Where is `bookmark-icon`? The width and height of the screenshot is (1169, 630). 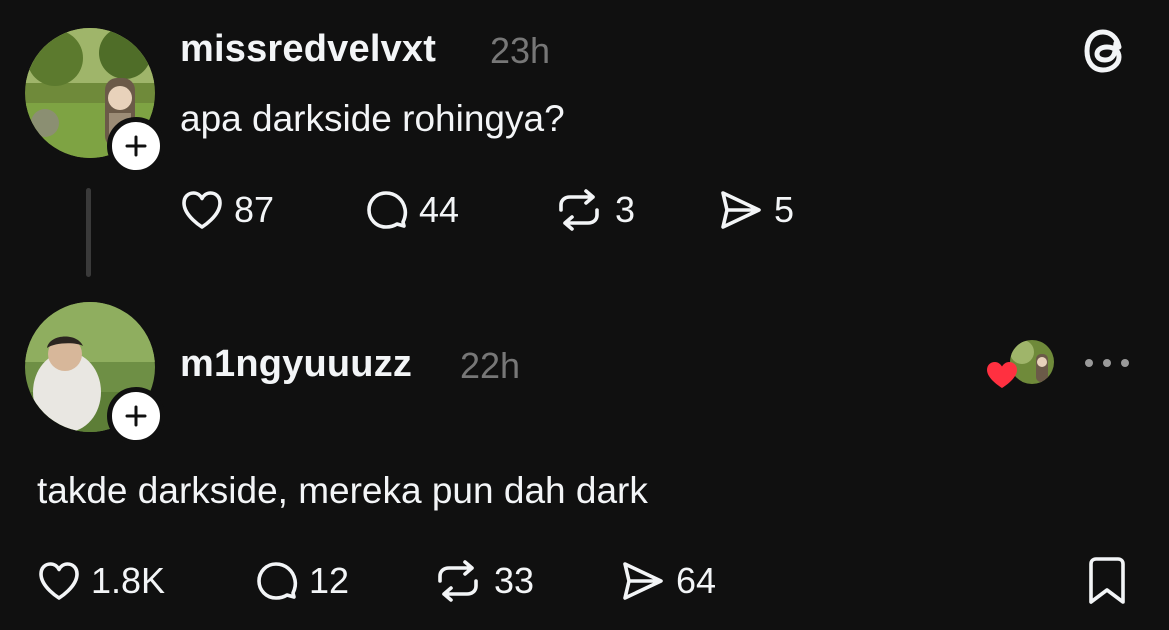 bookmark-icon is located at coordinates (1107, 583).